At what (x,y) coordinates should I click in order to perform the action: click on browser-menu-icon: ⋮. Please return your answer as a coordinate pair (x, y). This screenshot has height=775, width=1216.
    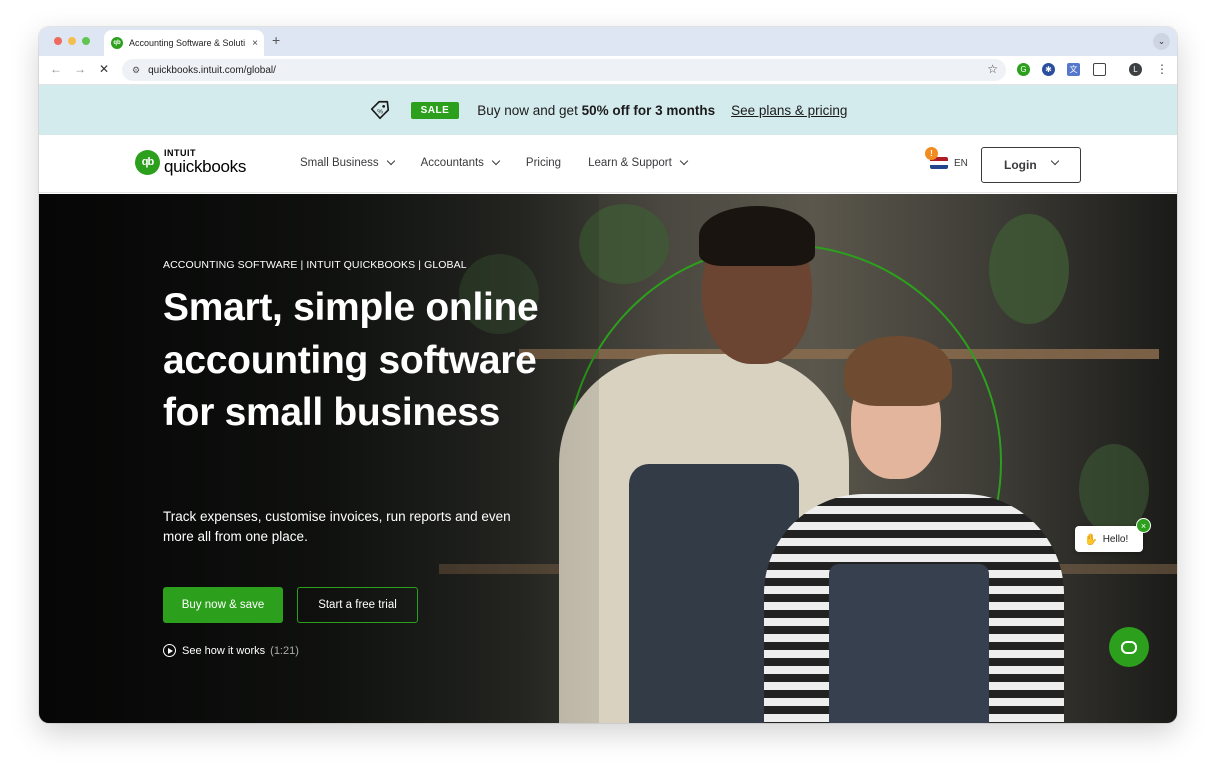
    Looking at the image, I should click on (1162, 69).